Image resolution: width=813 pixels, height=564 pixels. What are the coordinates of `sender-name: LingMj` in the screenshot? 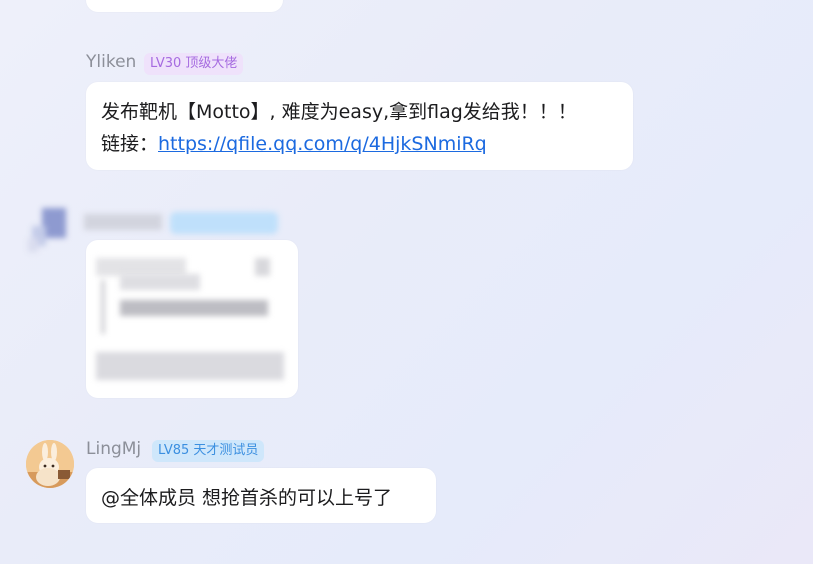 It's located at (113, 449).